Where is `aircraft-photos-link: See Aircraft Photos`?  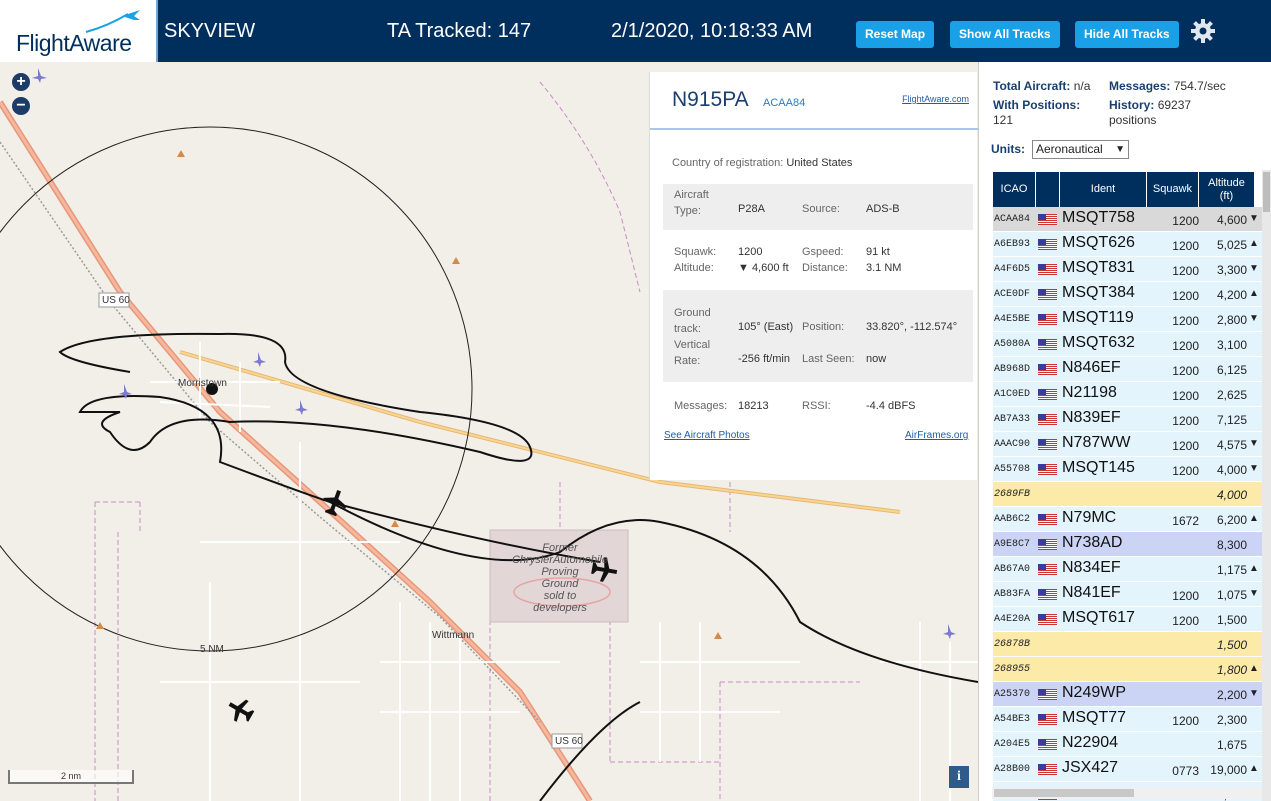 aircraft-photos-link: See Aircraft Photos is located at coordinates (707, 435).